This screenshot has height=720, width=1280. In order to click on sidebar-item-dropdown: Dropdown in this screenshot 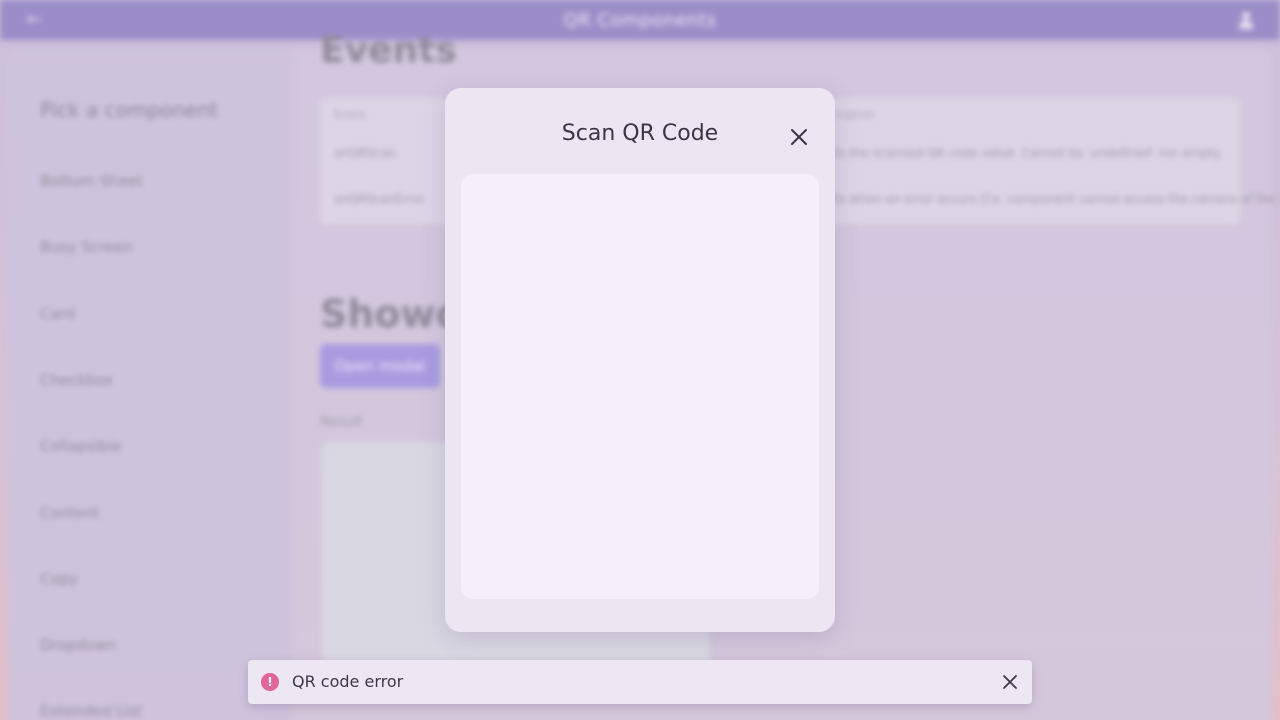, I will do `click(78, 645)`.